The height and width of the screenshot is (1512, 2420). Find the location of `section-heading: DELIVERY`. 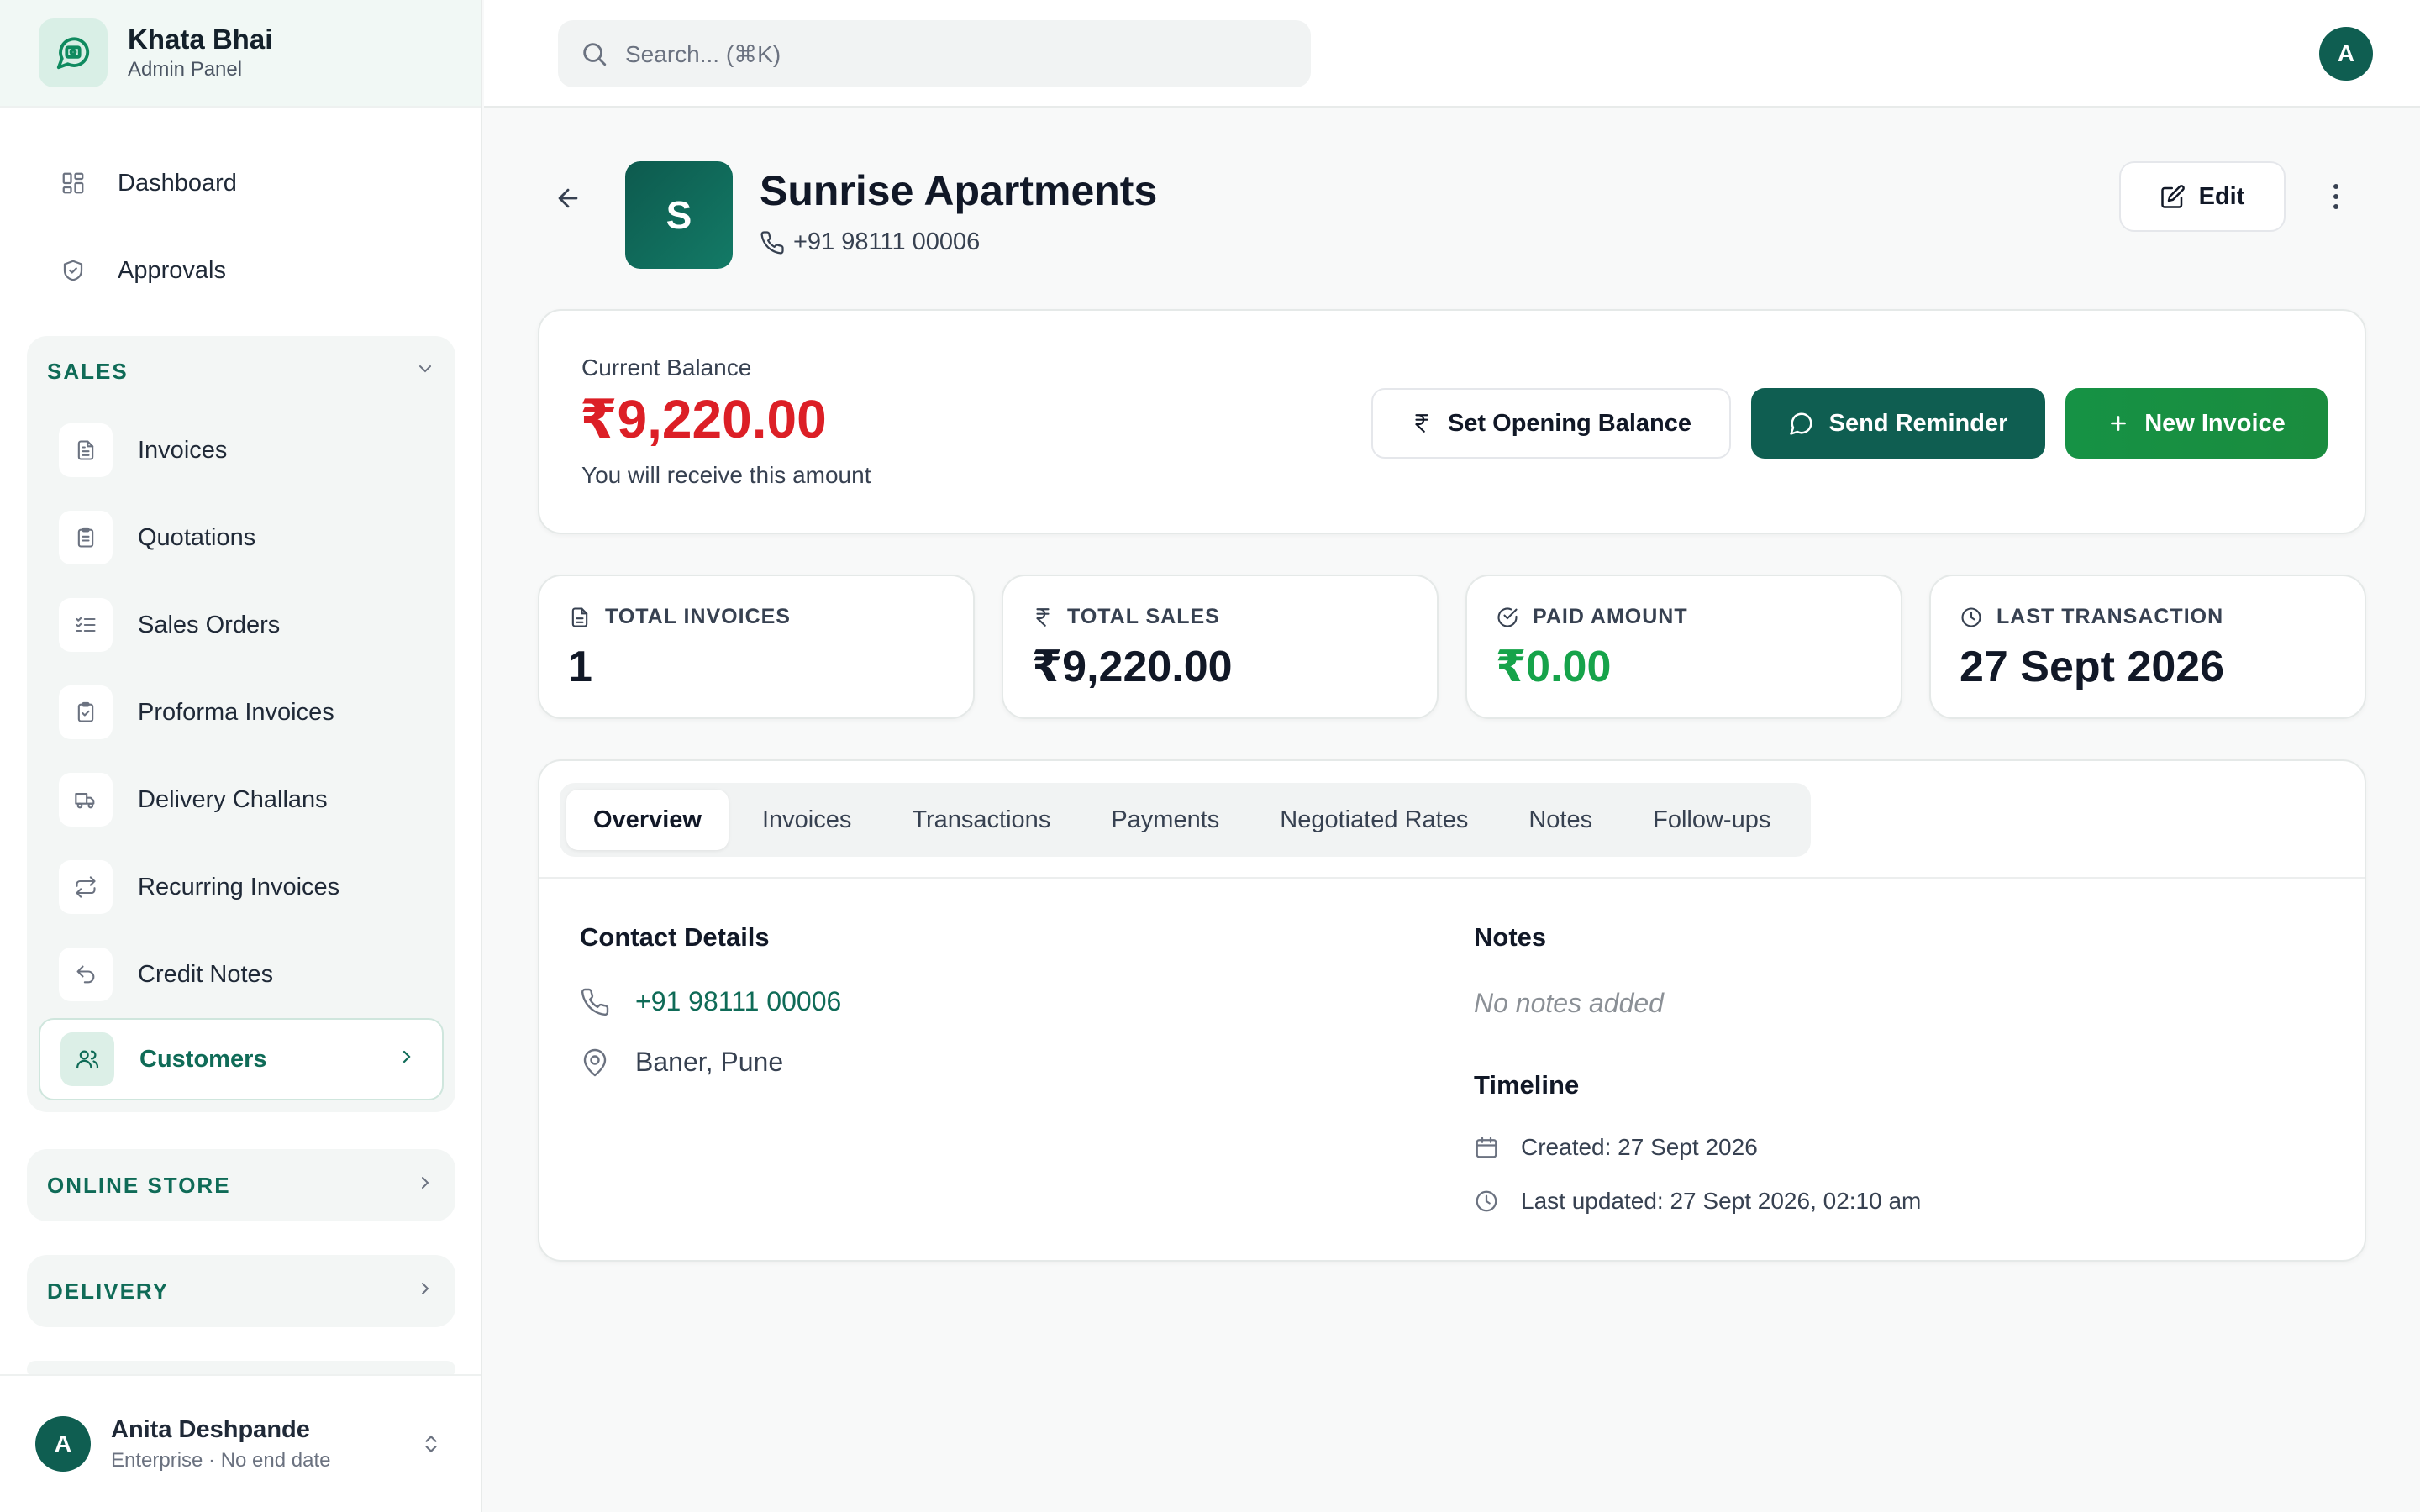

section-heading: DELIVERY is located at coordinates (109, 1291).